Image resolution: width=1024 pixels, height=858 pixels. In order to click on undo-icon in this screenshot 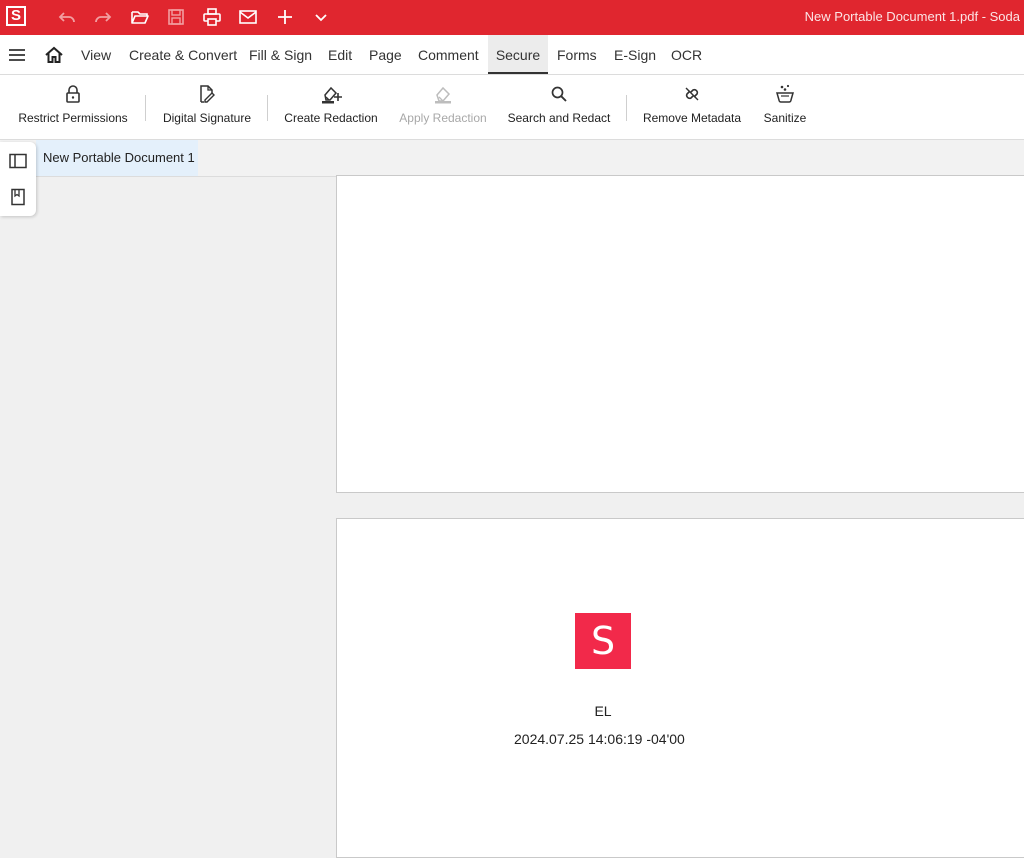, I will do `click(67, 17)`.